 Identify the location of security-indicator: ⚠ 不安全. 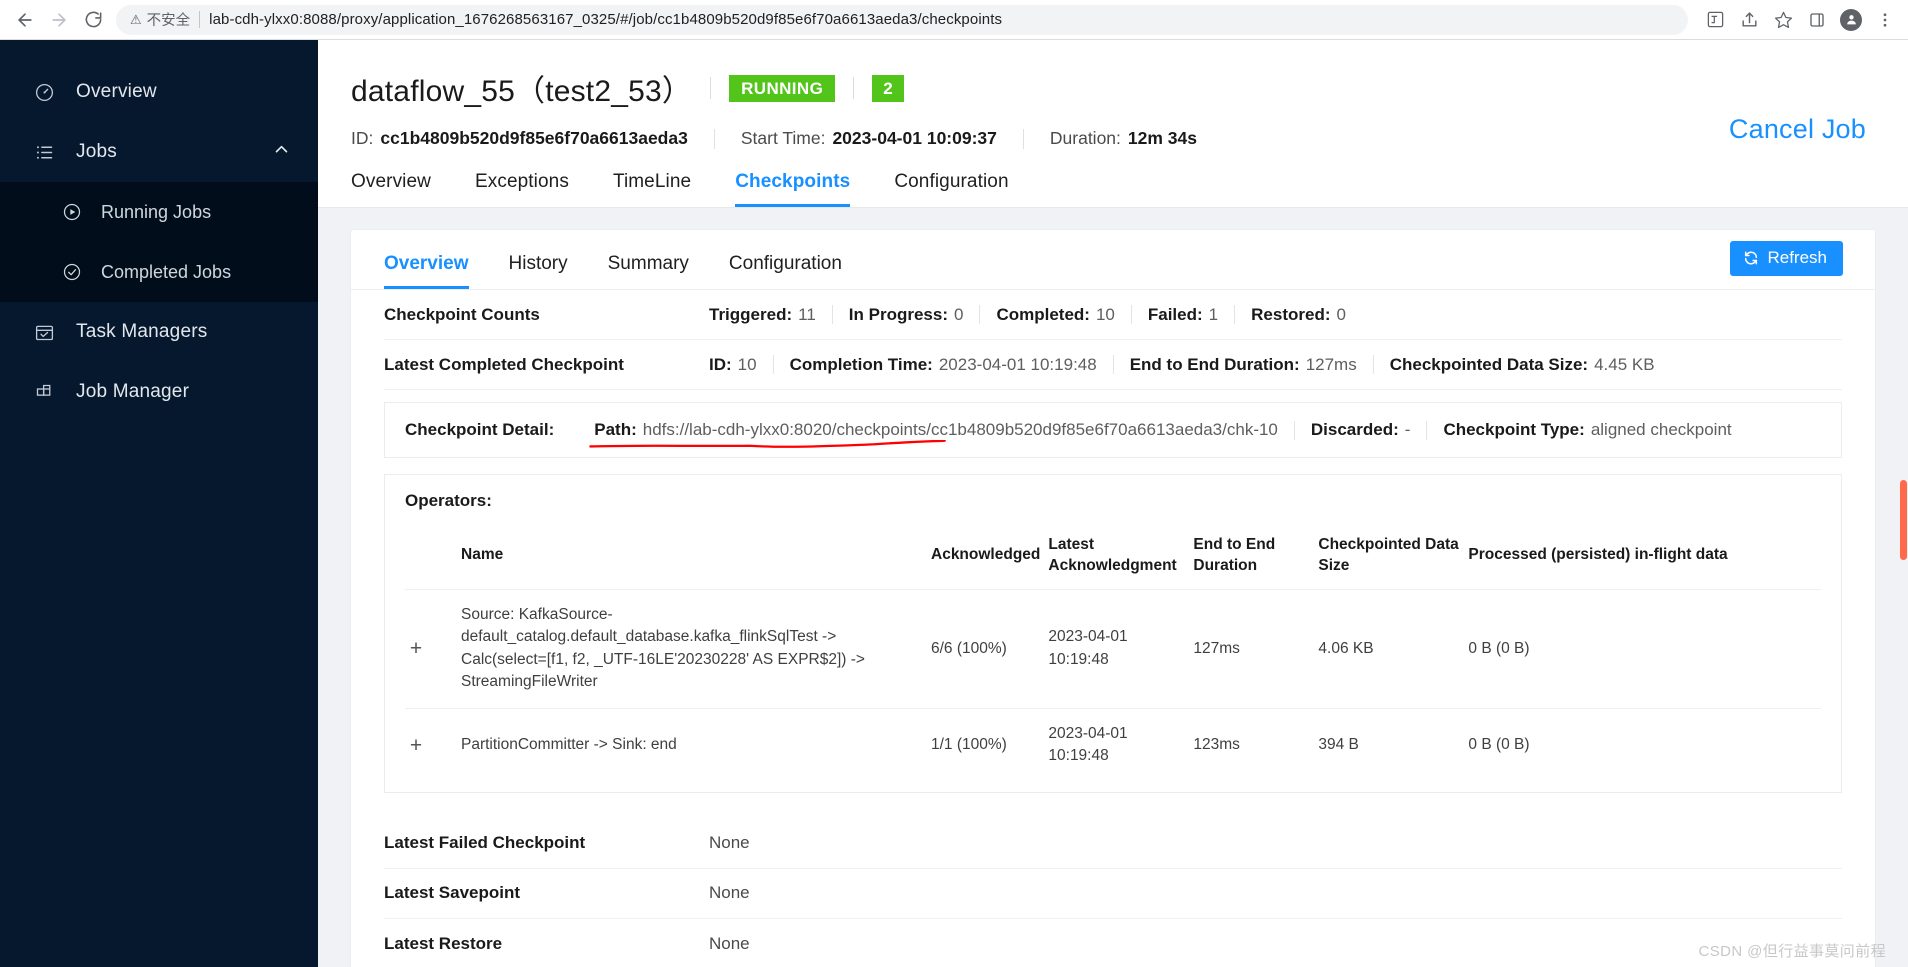
(160, 19).